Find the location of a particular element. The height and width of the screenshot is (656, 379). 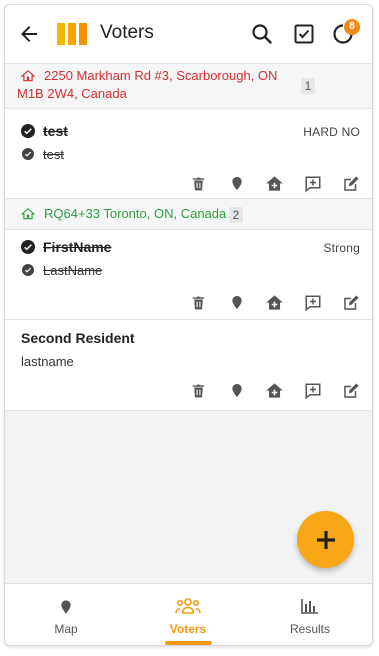

voter-card: Second Resident lastname is located at coordinates (188, 365).